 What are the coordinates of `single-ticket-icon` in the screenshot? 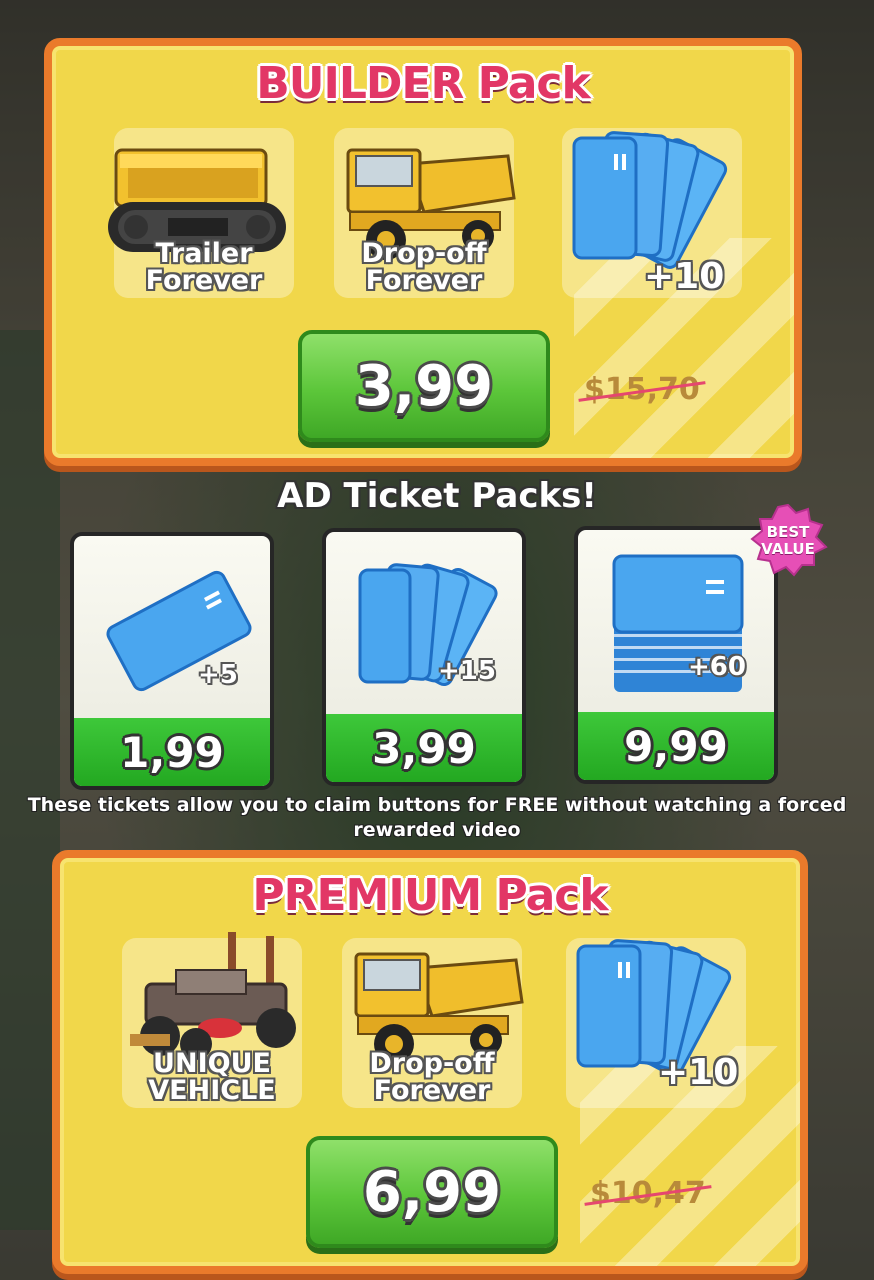 It's located at (179, 631).